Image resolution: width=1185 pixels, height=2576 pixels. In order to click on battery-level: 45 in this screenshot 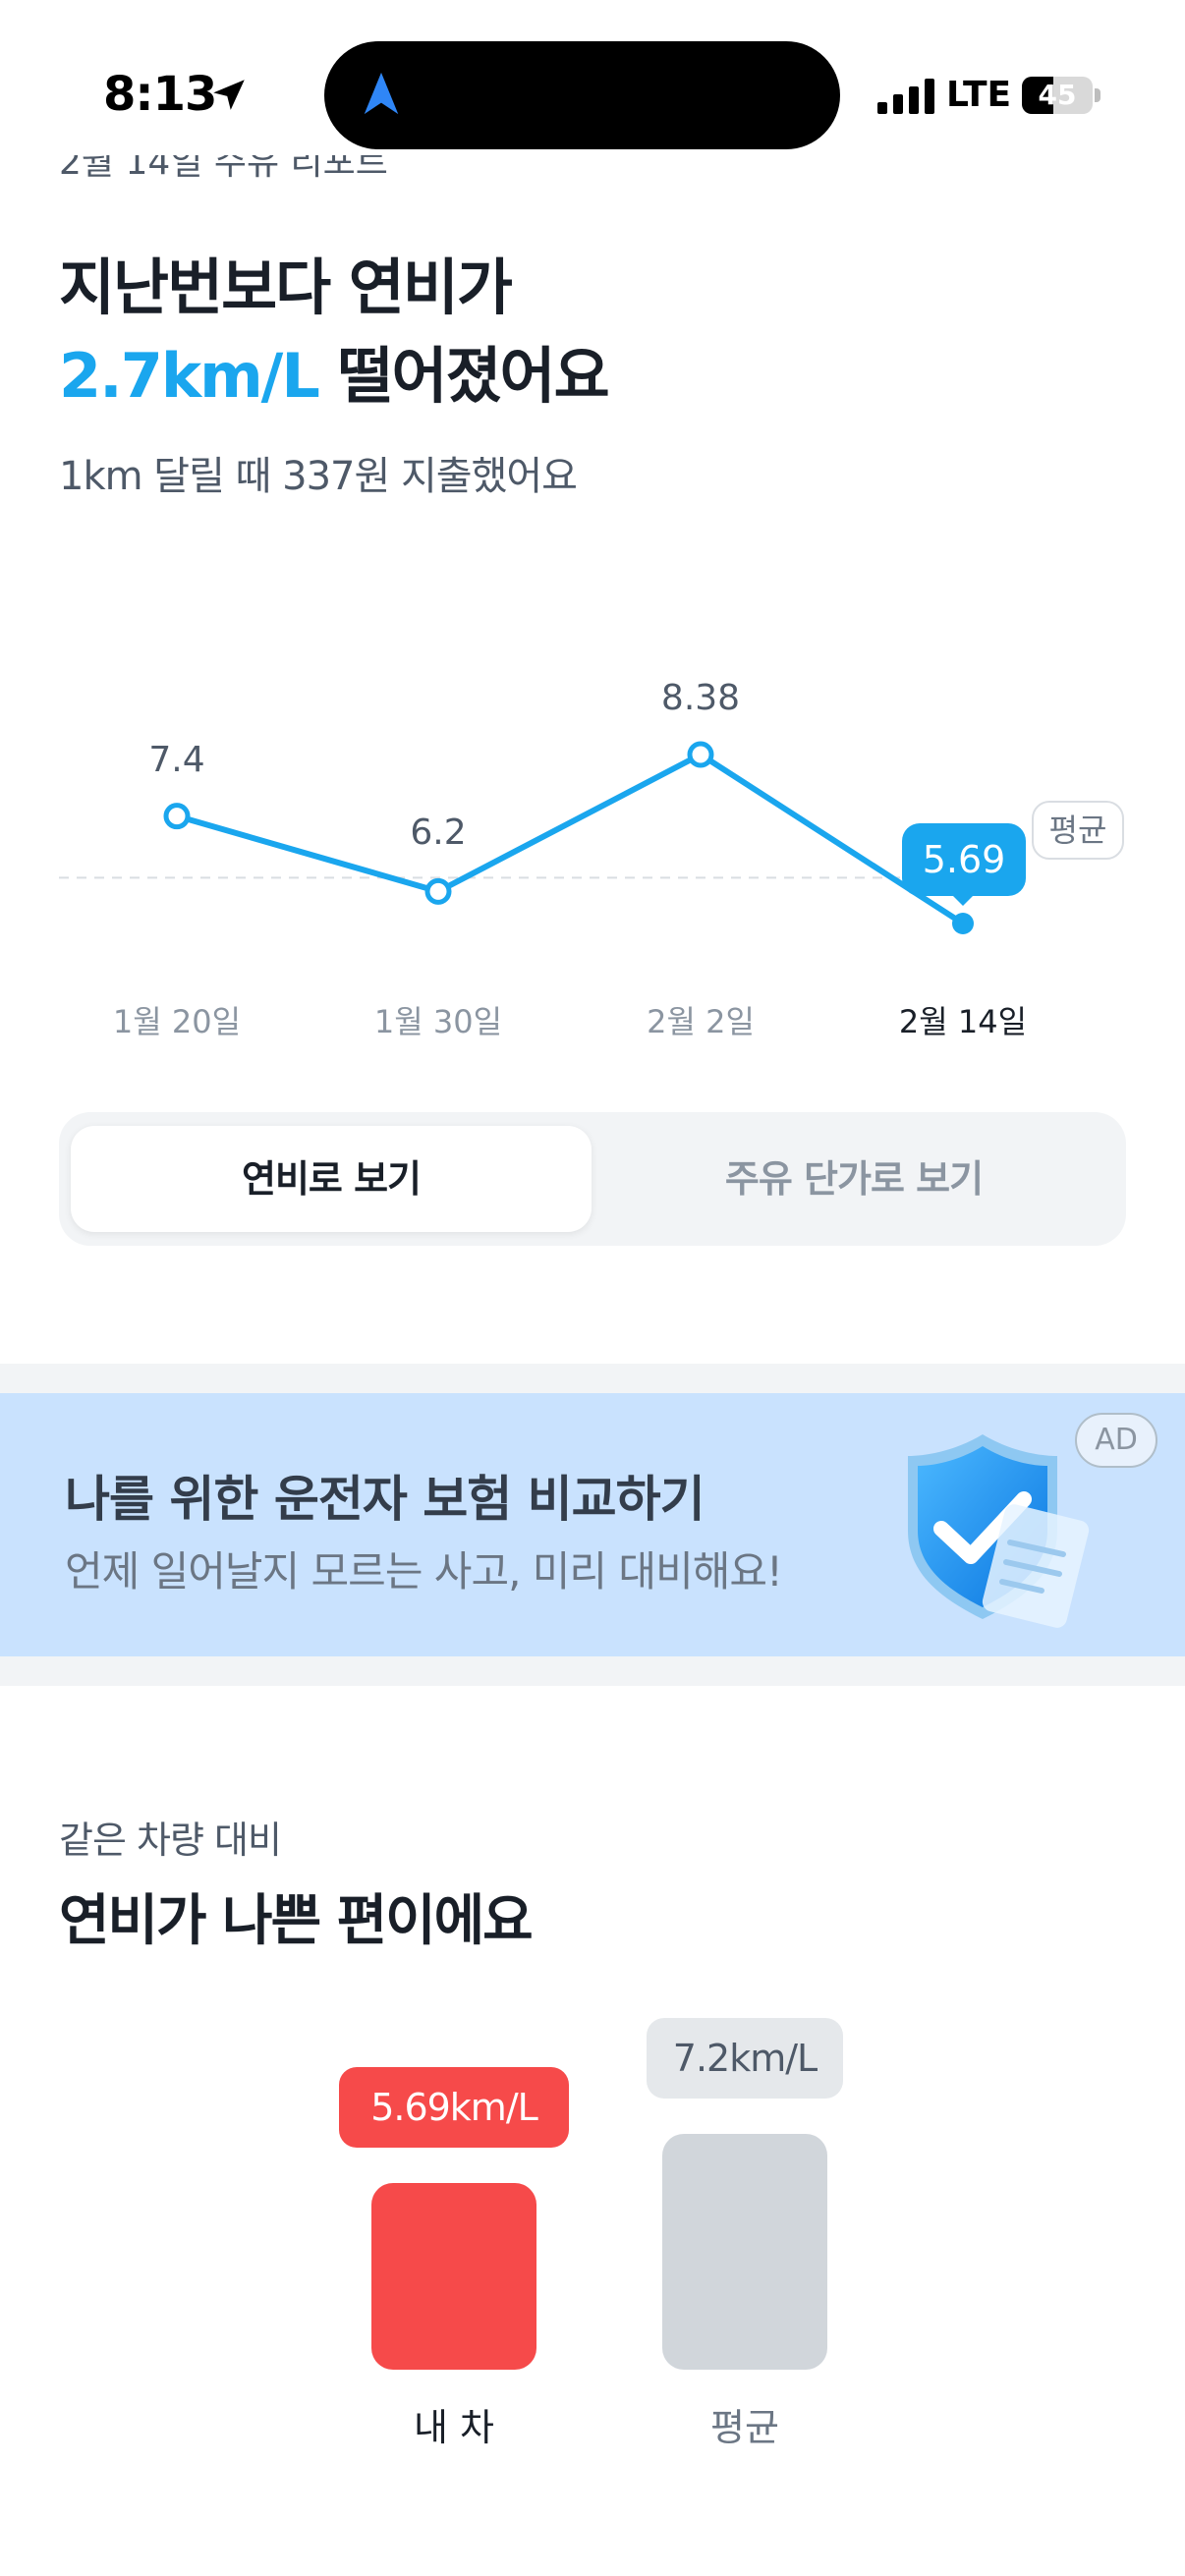, I will do `click(1057, 95)`.